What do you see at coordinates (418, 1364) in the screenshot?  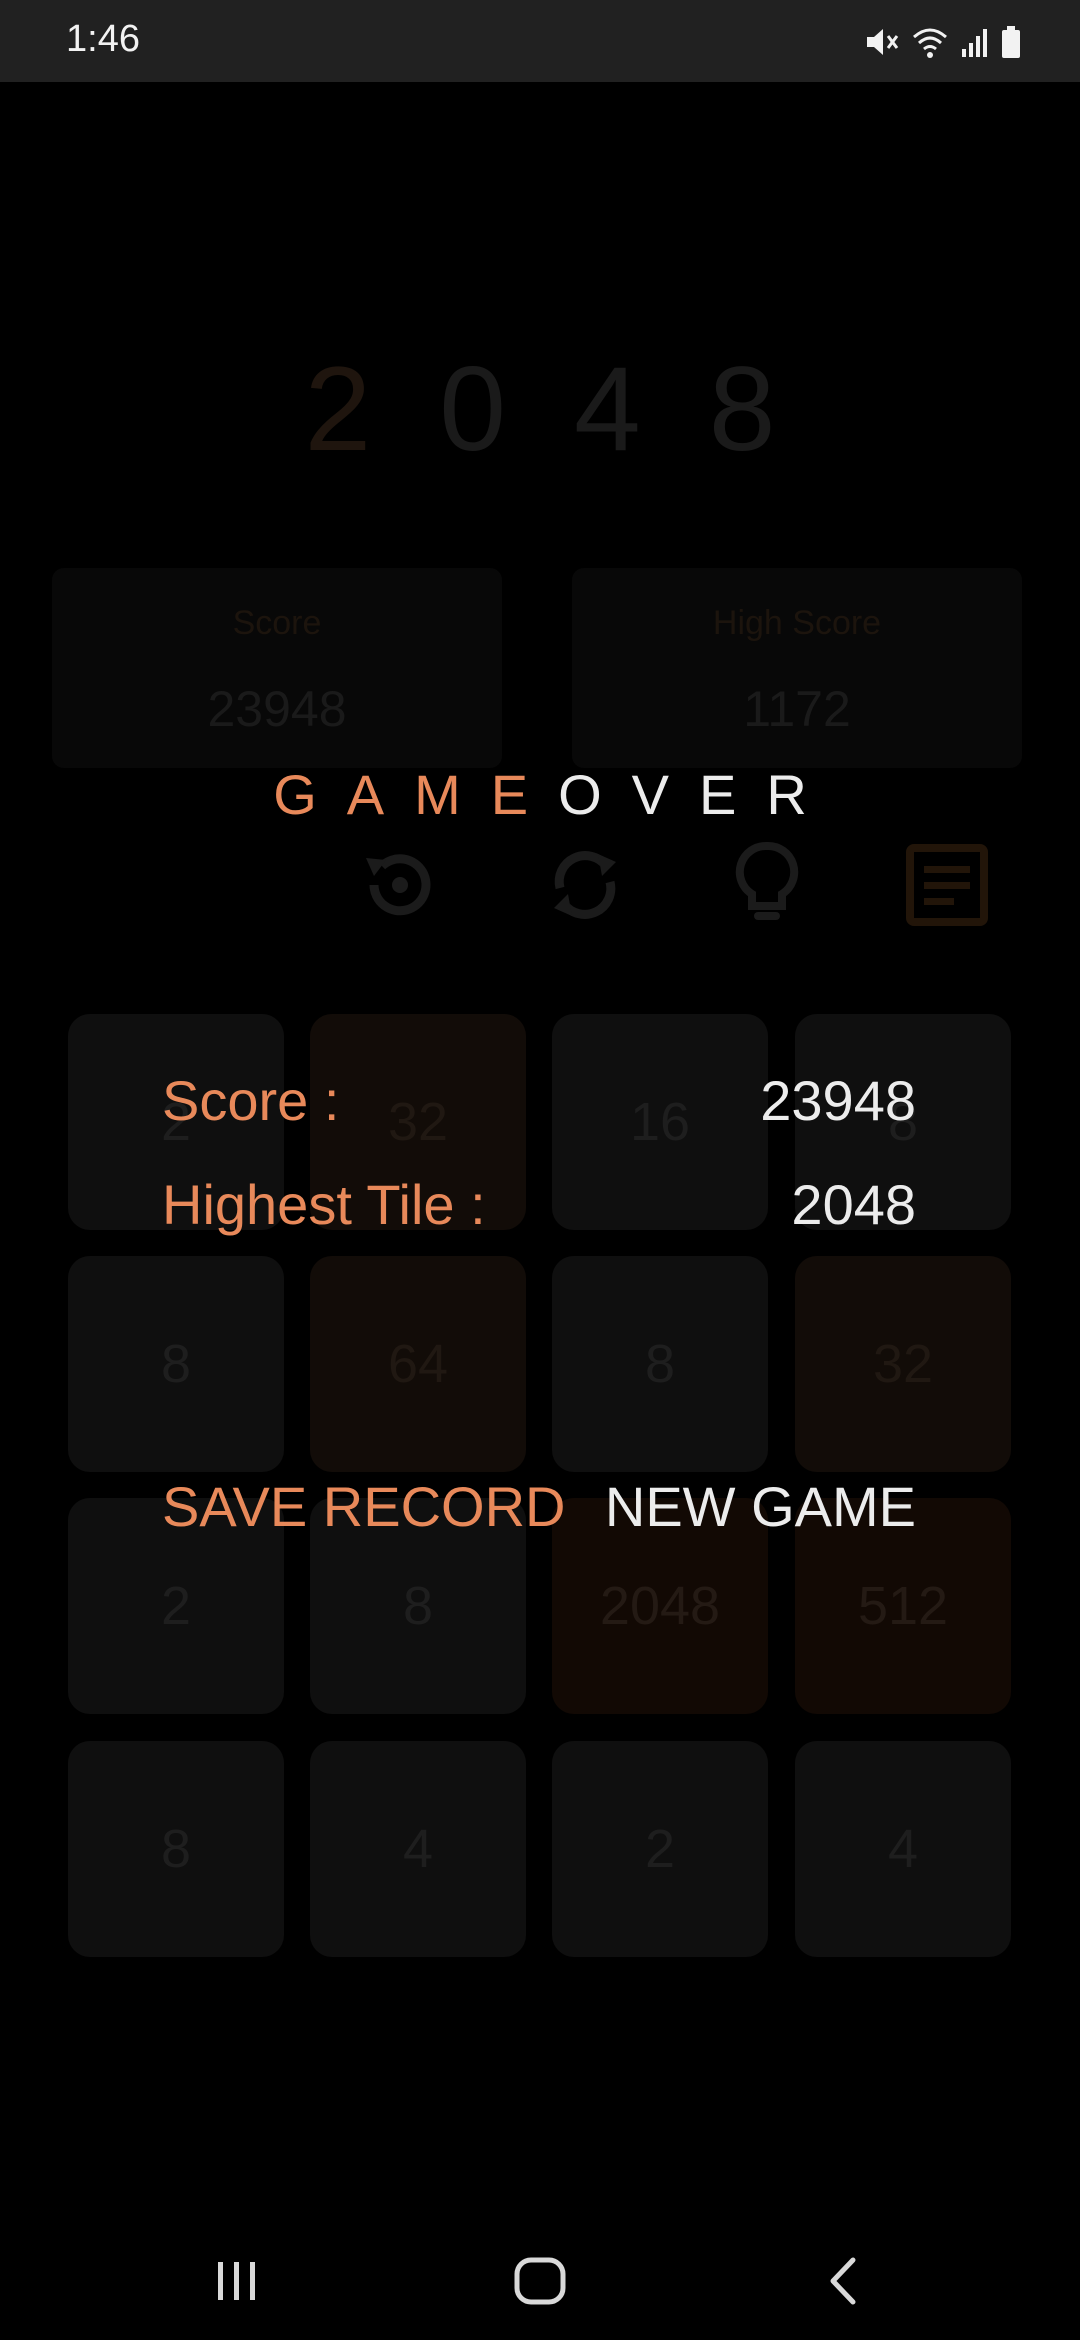 I see `tile: 64` at bounding box center [418, 1364].